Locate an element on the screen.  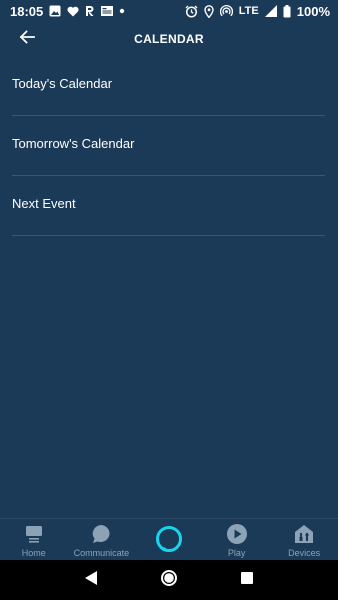
home-icon is located at coordinates (34, 534).